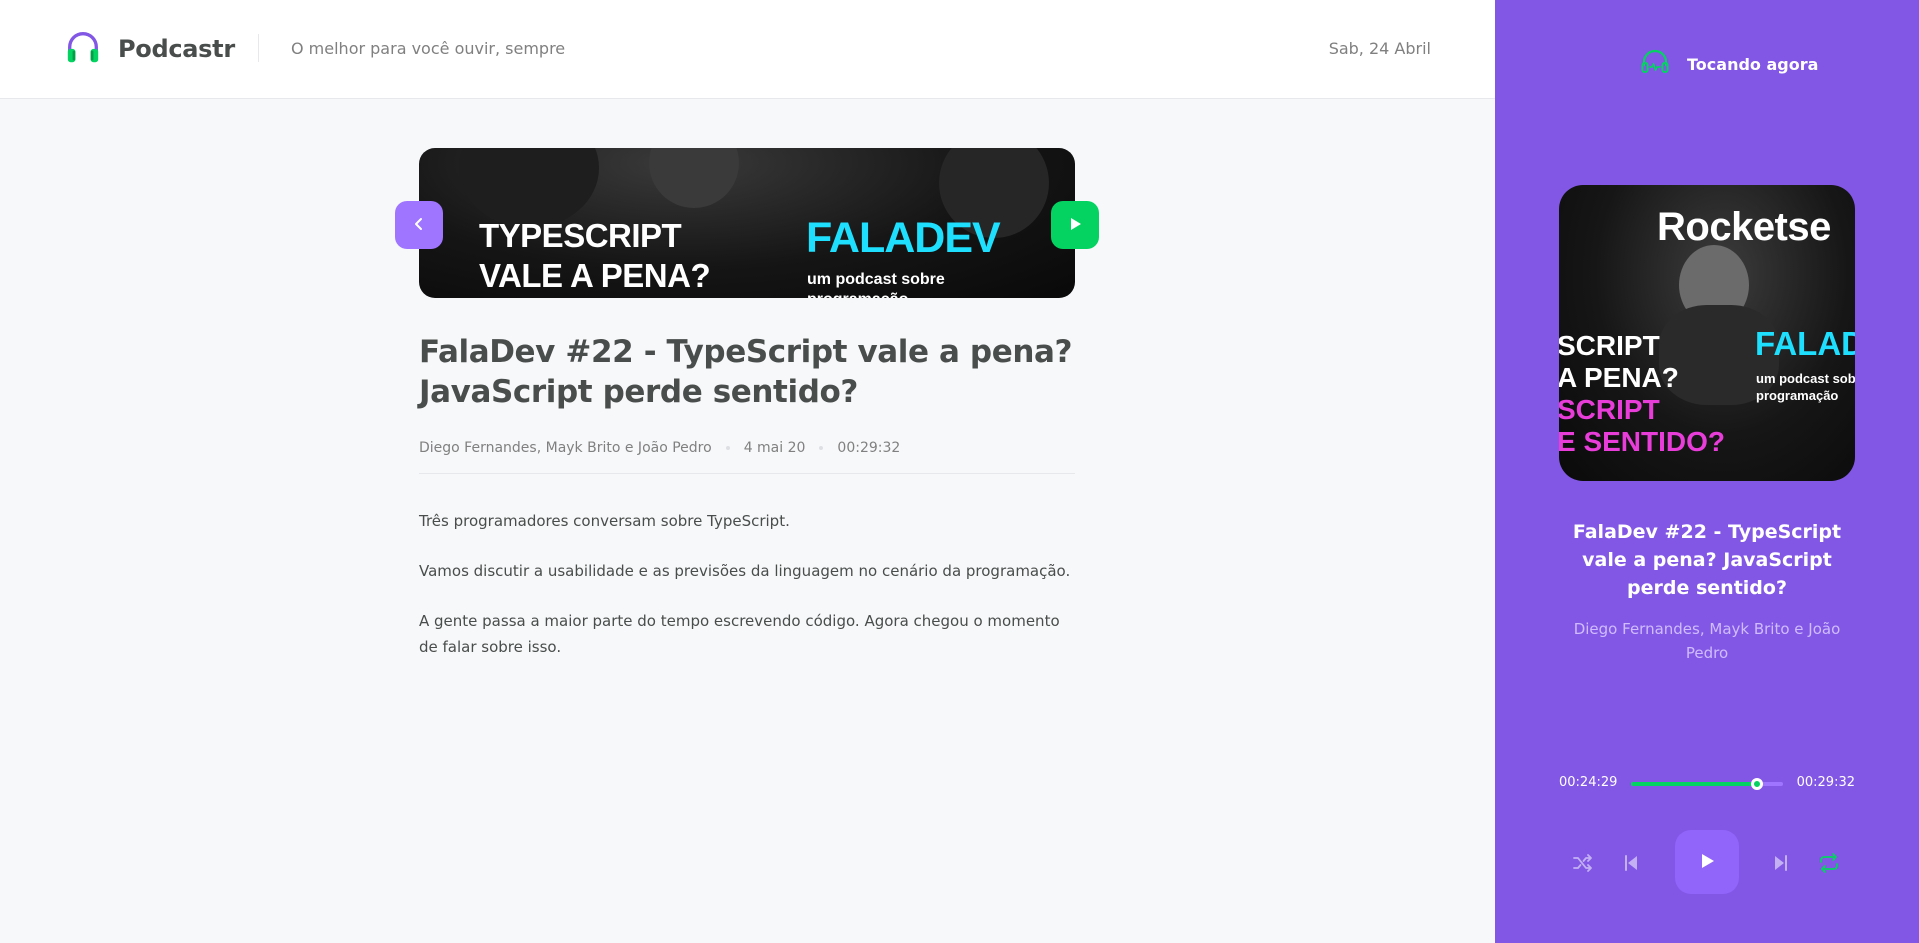 The height and width of the screenshot is (943, 1919). I want to click on total-time: 00:29:32, so click(1825, 782).